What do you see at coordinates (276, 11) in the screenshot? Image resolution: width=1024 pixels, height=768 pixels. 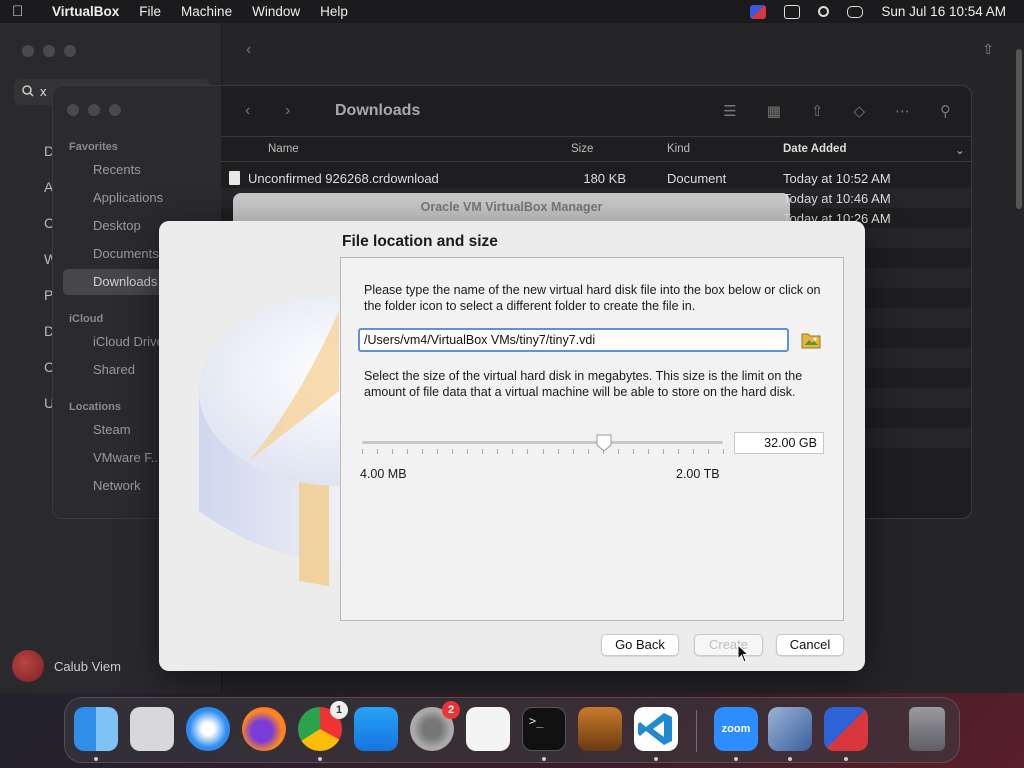 I see `menu-window: Window` at bounding box center [276, 11].